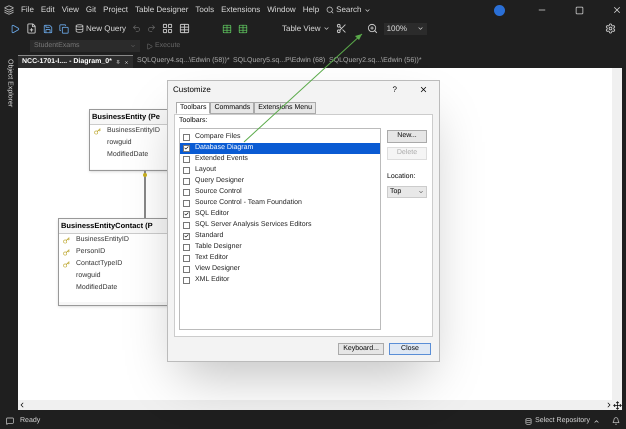  Describe the element at coordinates (348, 10) in the screenshot. I see `search-button: Search` at that location.